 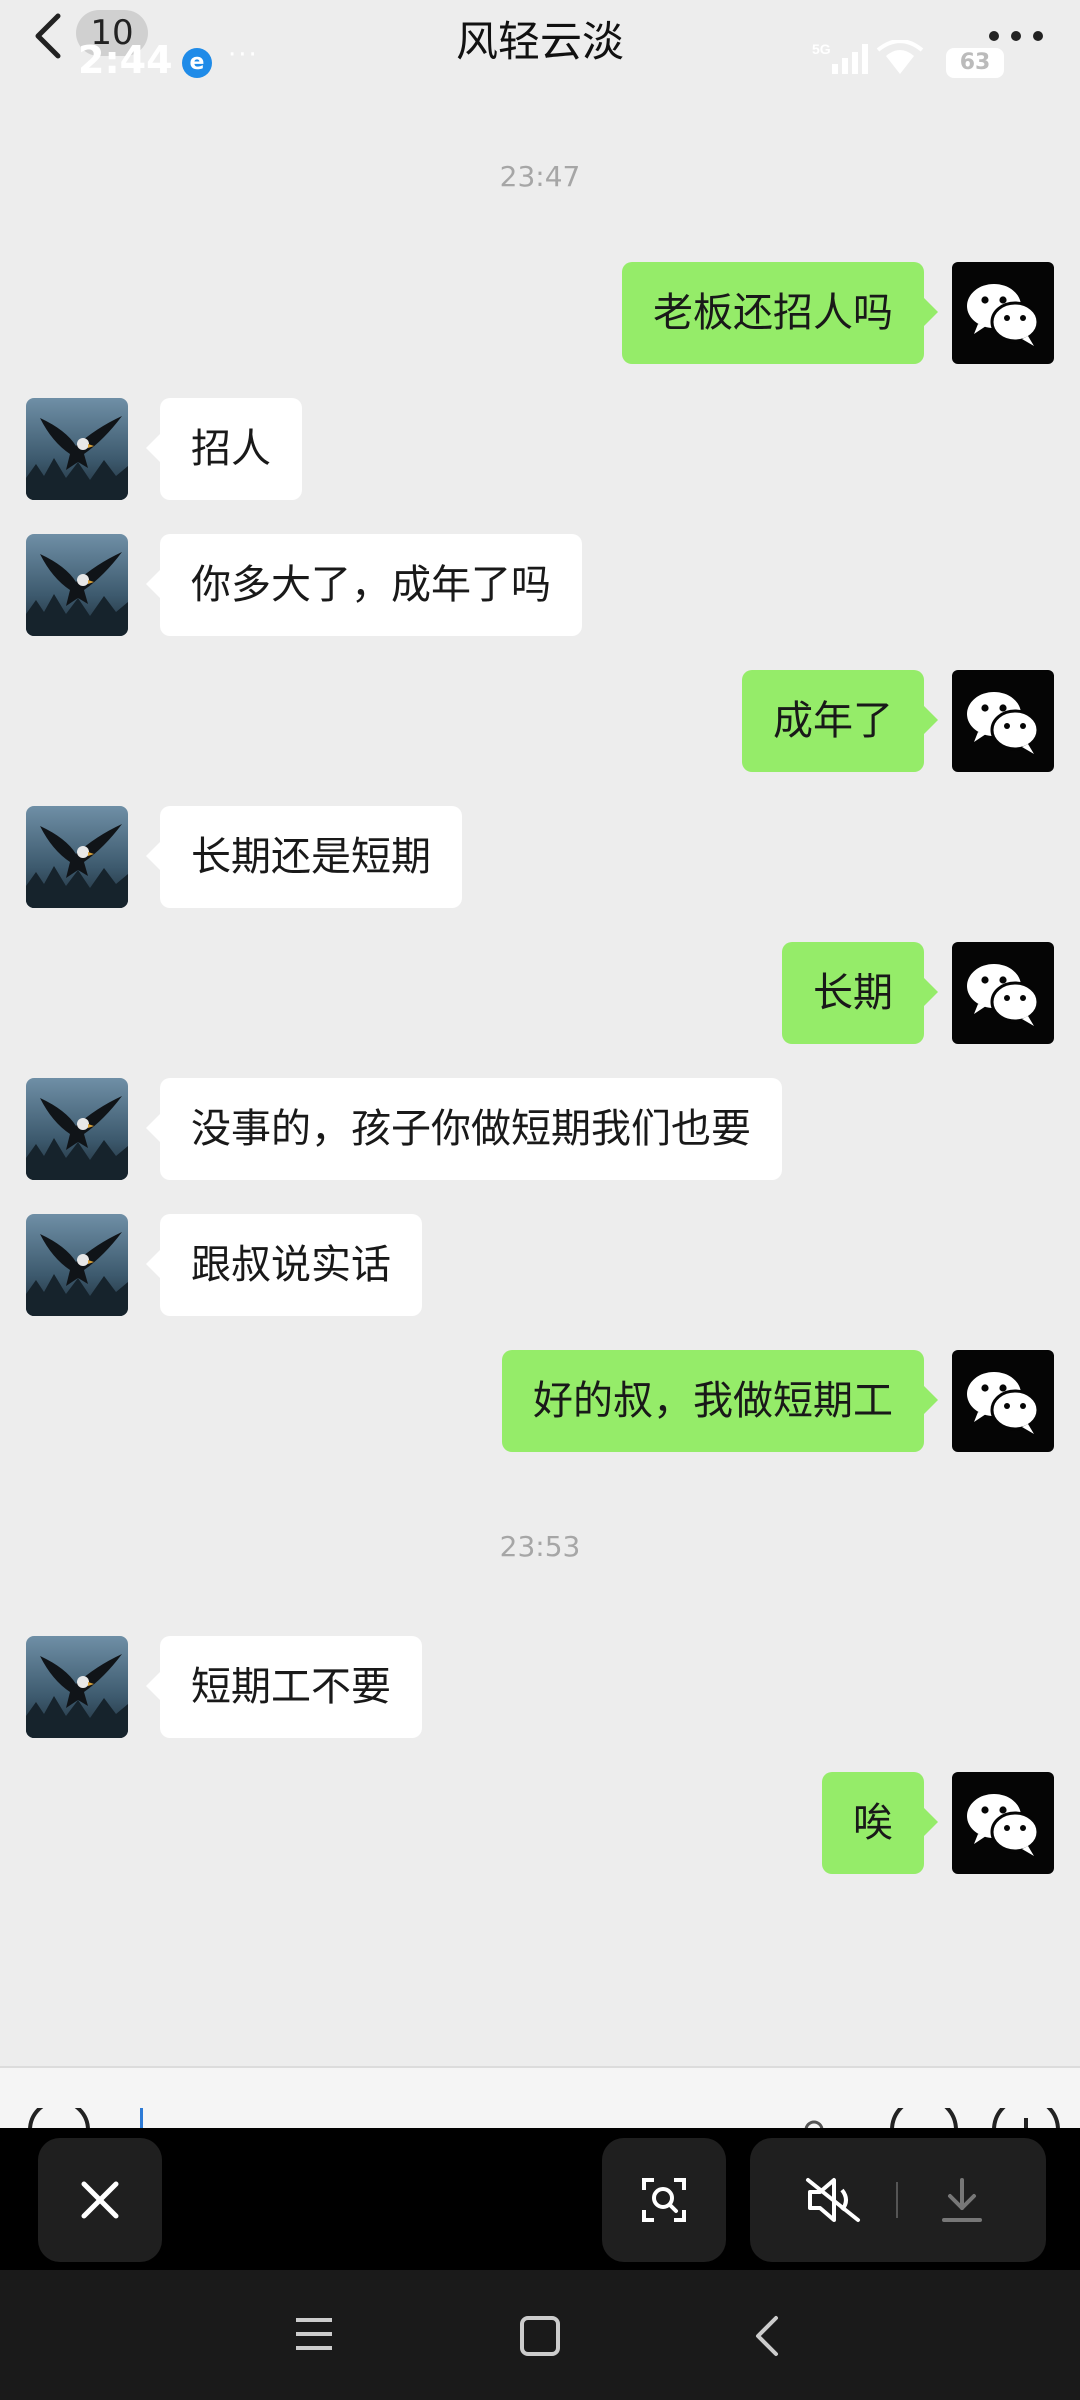 I want to click on nav-back-icon, so click(x=766, y=2336).